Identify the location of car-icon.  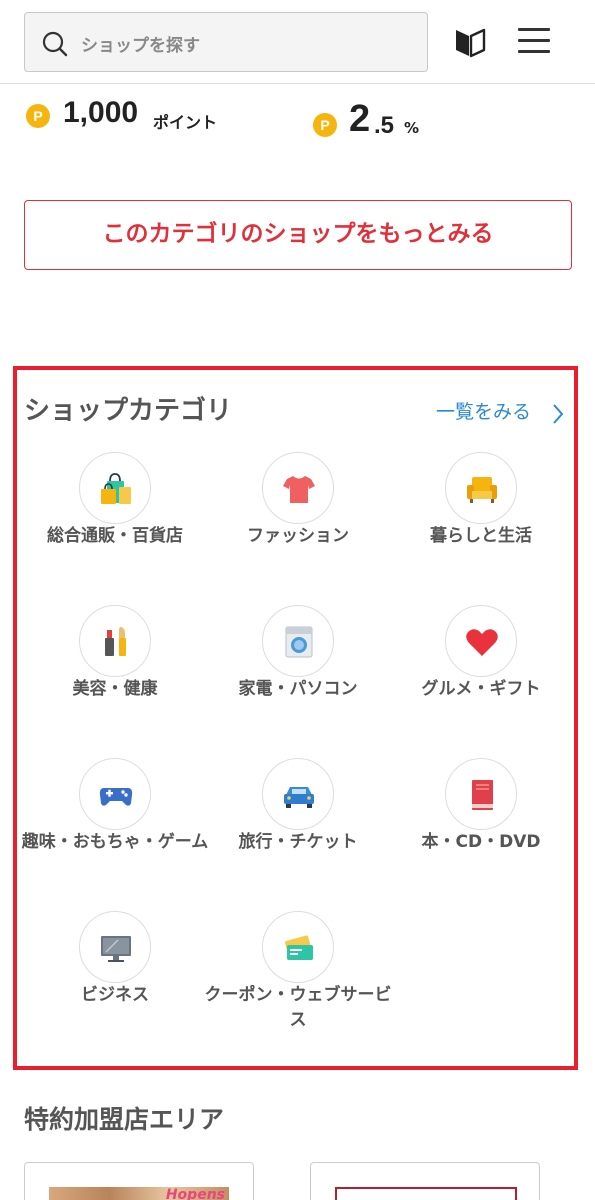
(299, 797).